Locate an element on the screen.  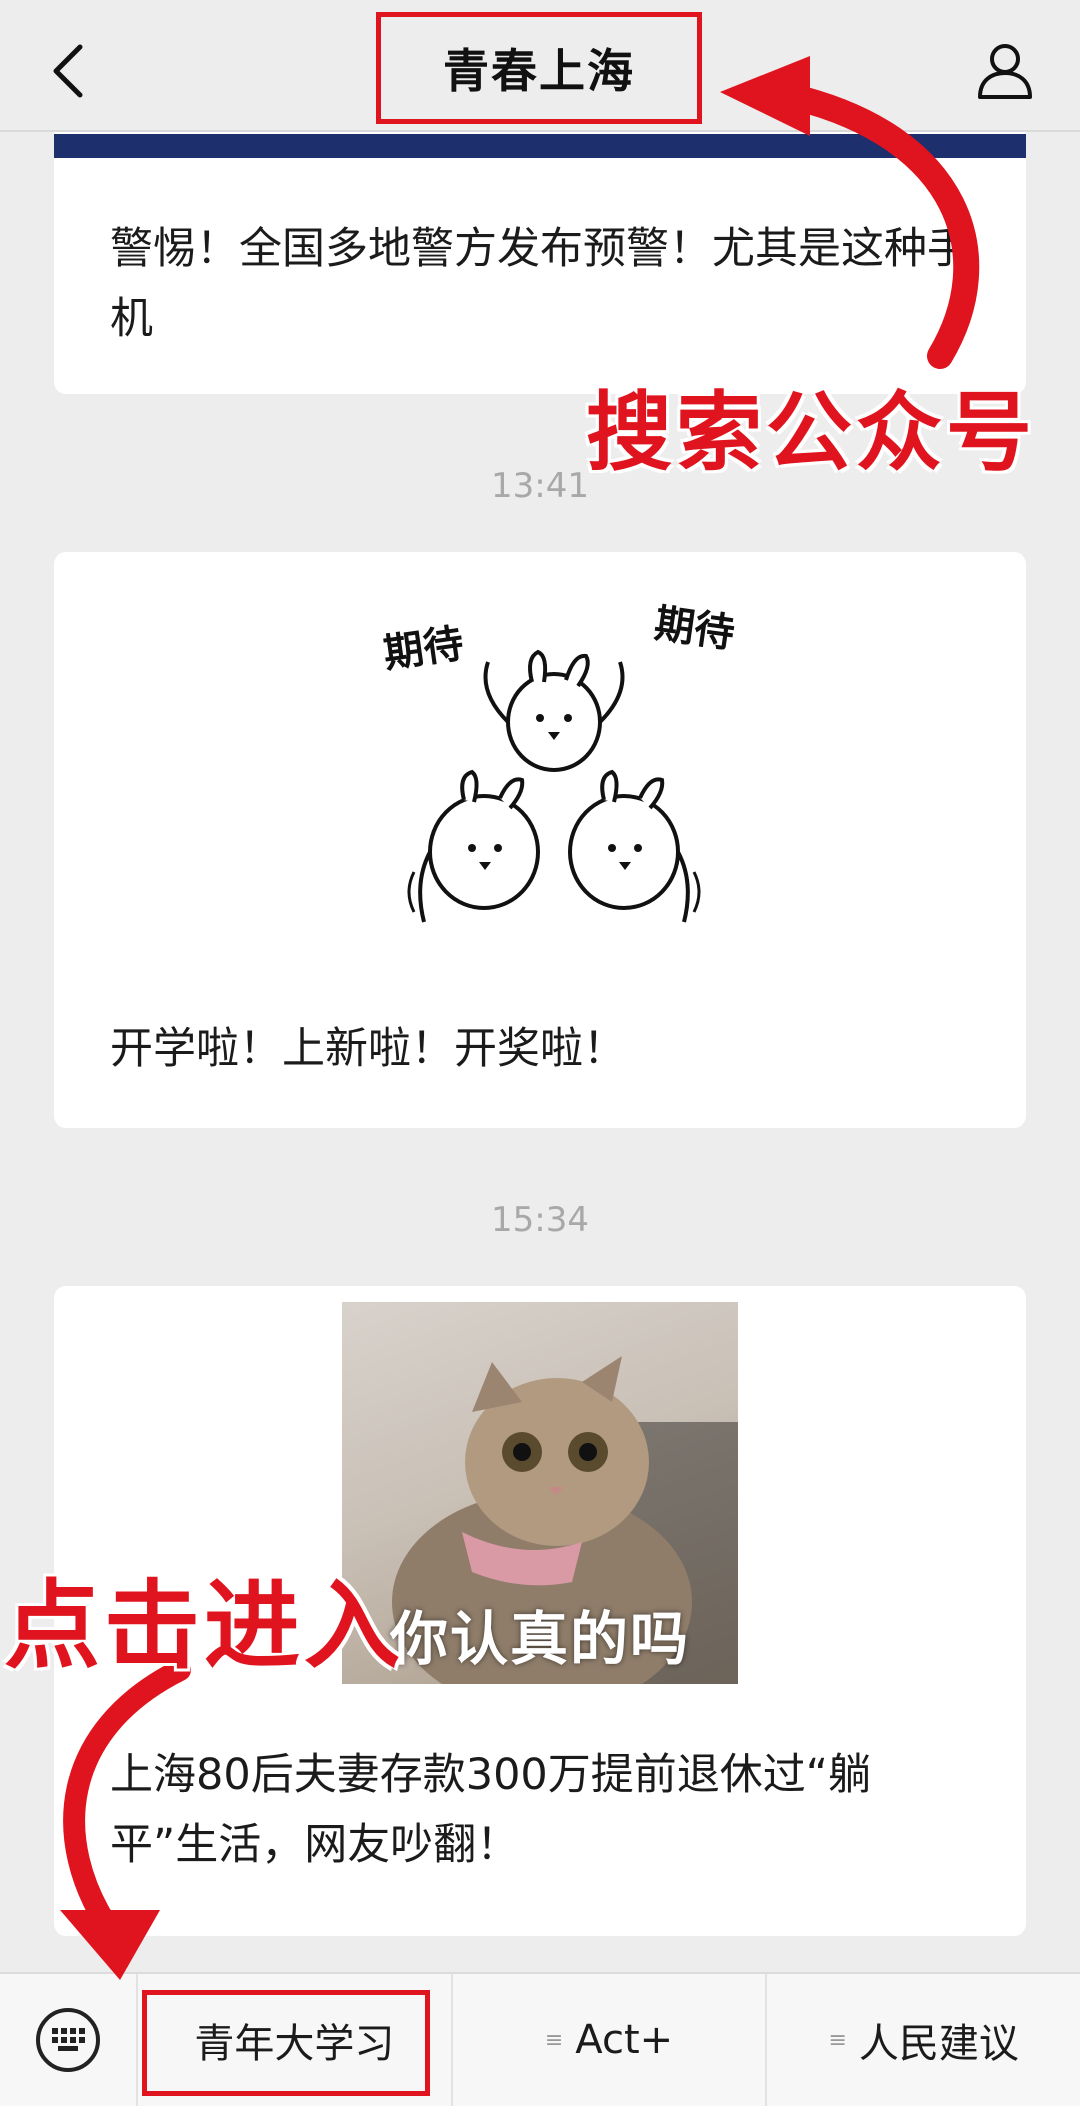
keyboard-icon is located at coordinates (68, 2040).